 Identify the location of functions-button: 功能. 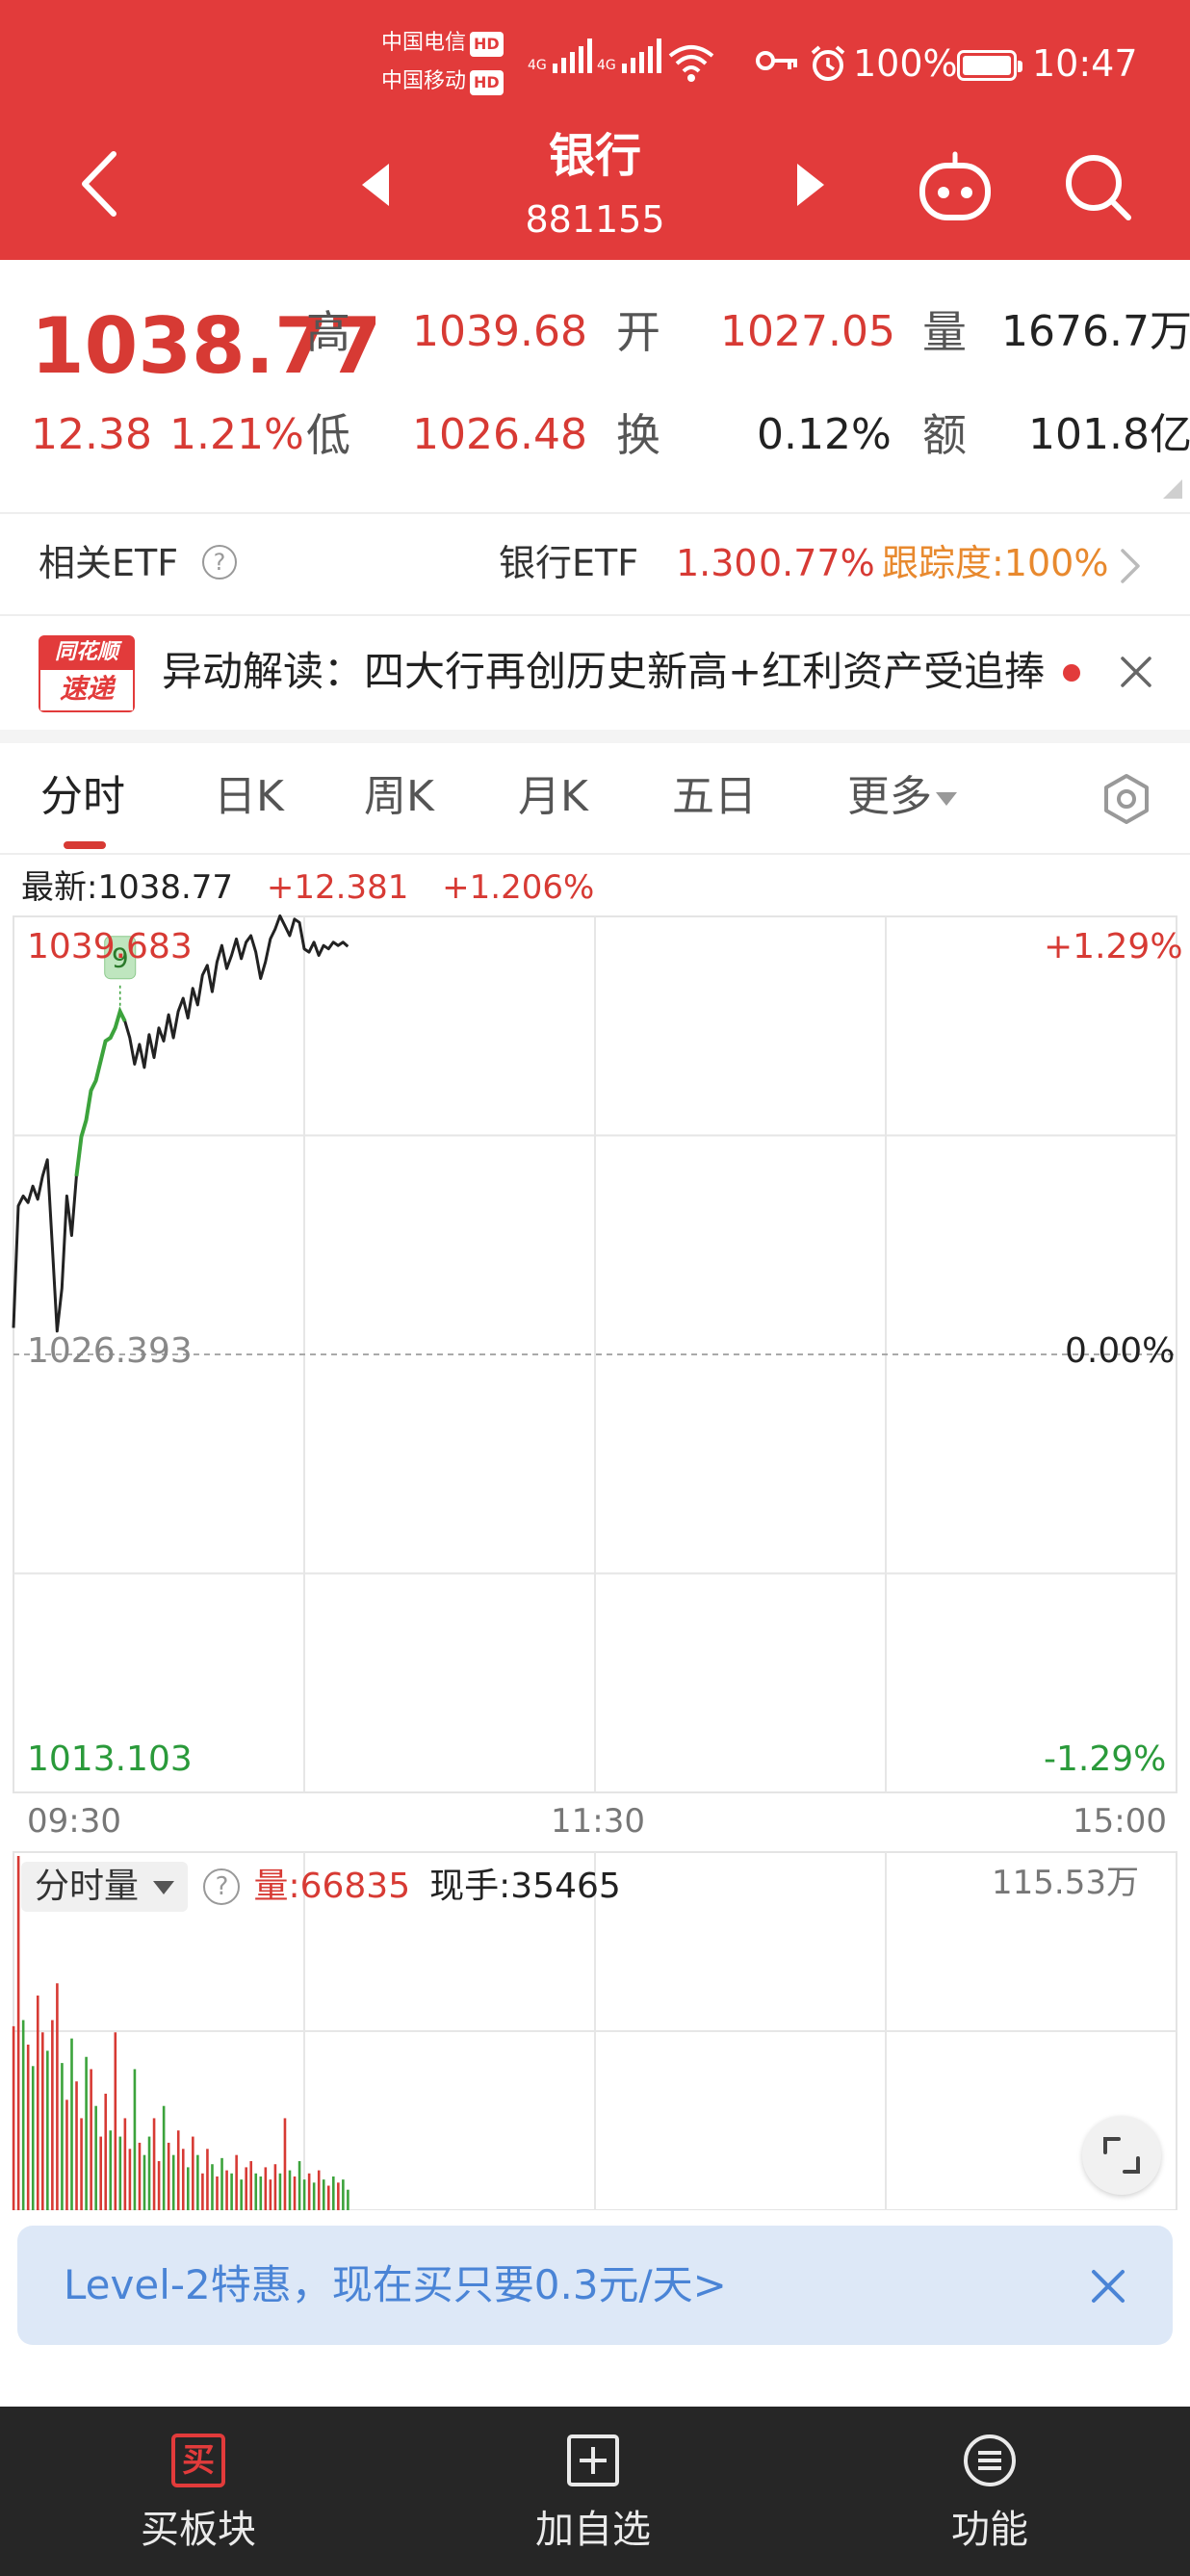
(990, 2491).